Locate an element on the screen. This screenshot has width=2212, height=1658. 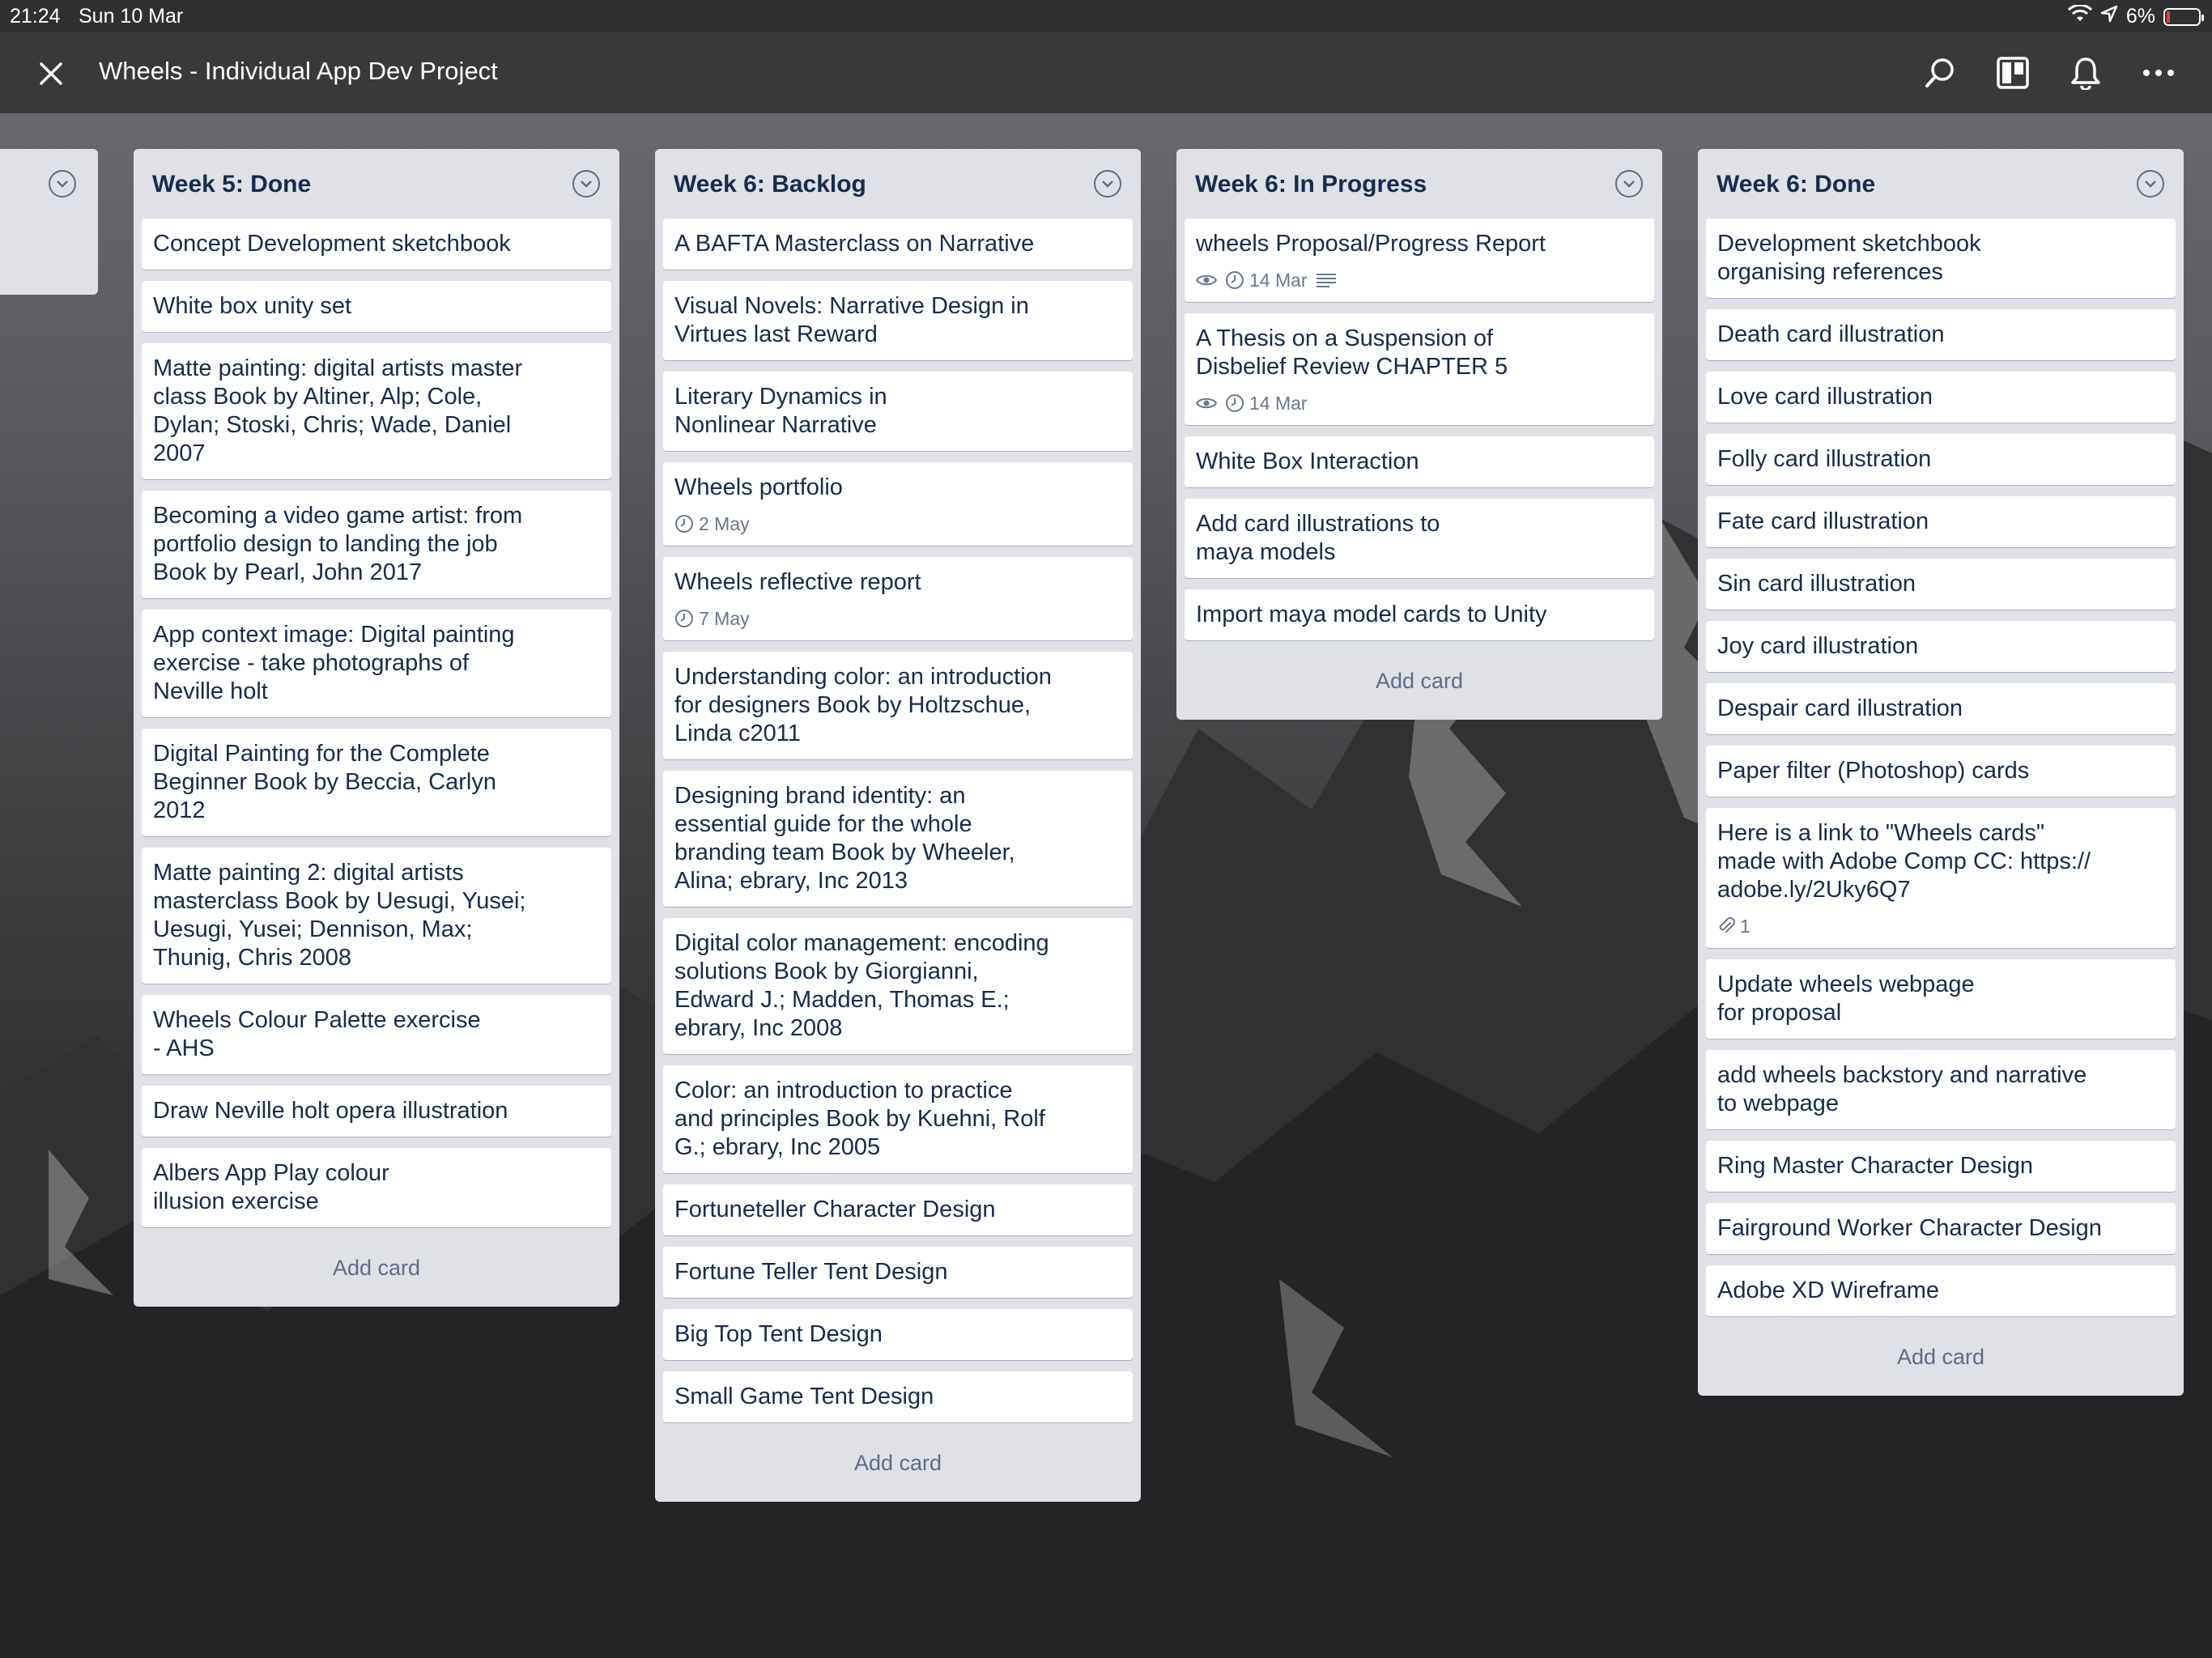
card-title: Ring Master Character Design is located at coordinates (1876, 1166).